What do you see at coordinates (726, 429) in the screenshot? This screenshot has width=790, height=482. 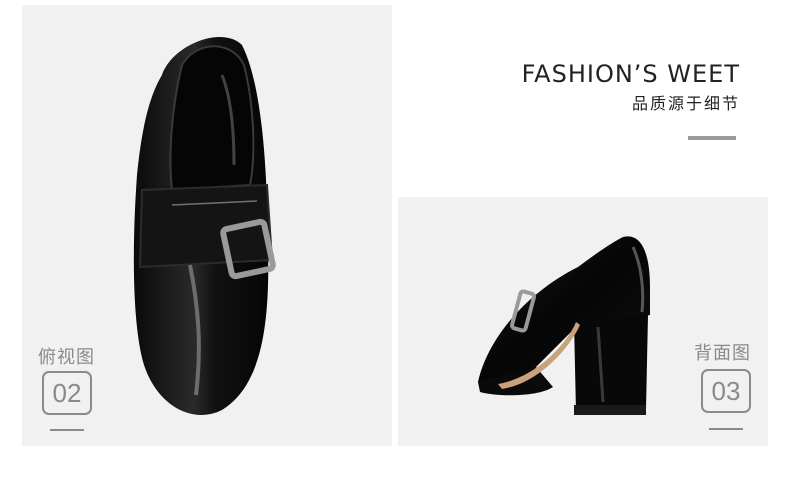 I see `back-view-underline` at bounding box center [726, 429].